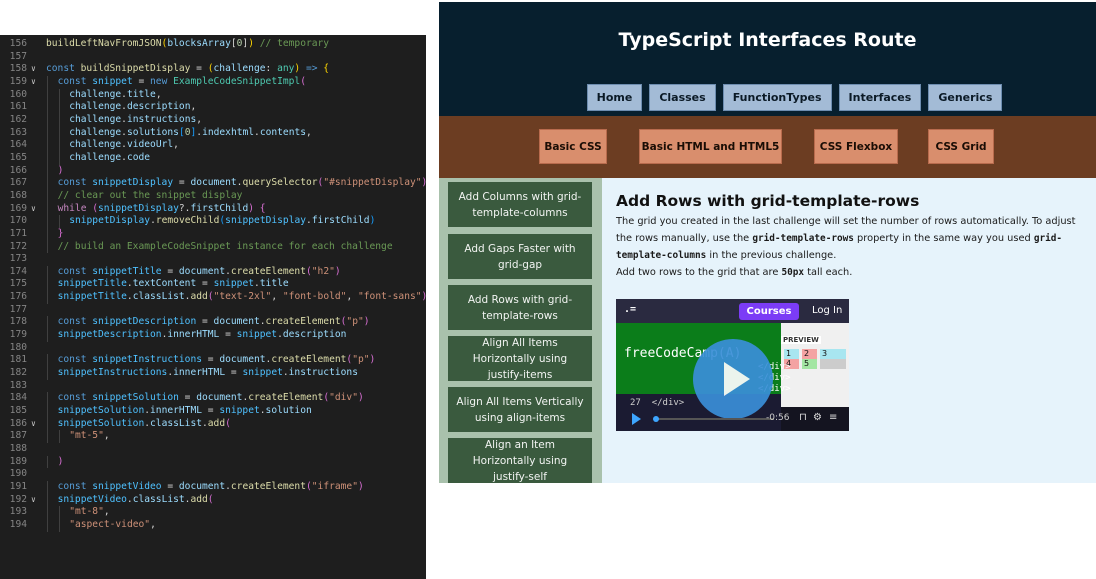 The width and height of the screenshot is (1096, 579). Describe the element at coordinates (614, 97) in the screenshot. I see `nav-home-button: Home` at that location.